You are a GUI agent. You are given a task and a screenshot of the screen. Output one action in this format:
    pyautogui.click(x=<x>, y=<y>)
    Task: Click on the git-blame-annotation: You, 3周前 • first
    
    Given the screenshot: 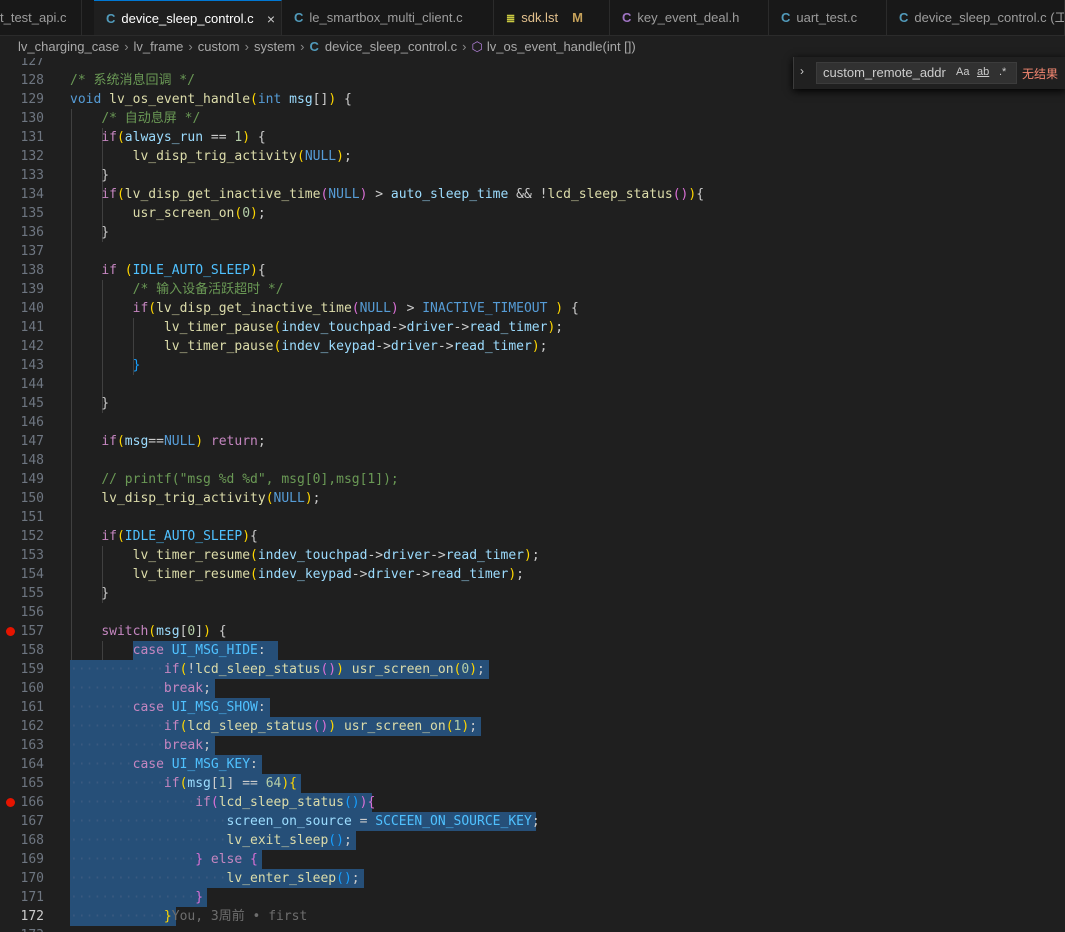 What is the action you would take?
    pyautogui.click(x=240, y=916)
    